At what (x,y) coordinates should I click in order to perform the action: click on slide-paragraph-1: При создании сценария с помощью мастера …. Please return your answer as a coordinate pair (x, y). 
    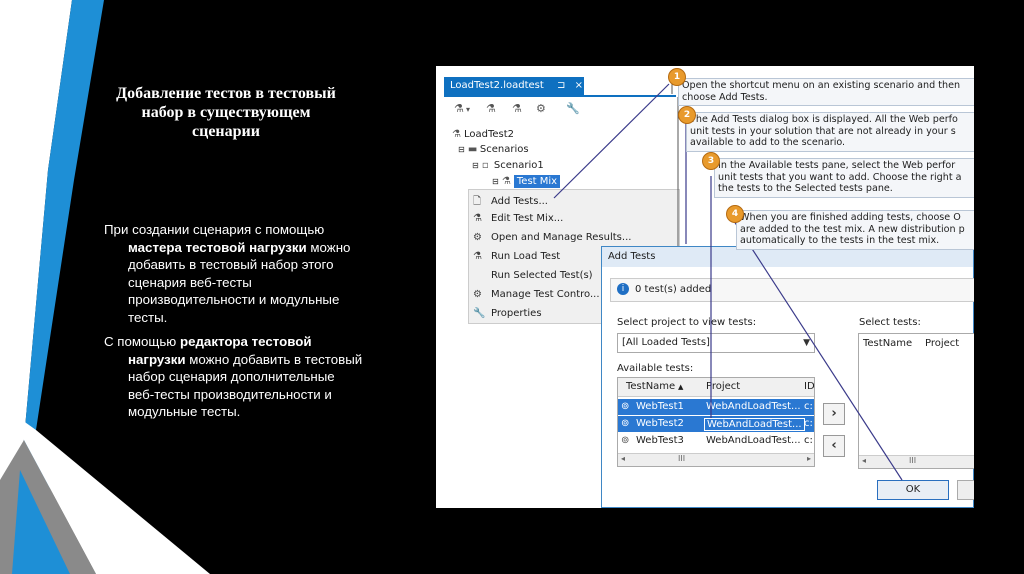
    Looking at the image, I should click on (234, 273).